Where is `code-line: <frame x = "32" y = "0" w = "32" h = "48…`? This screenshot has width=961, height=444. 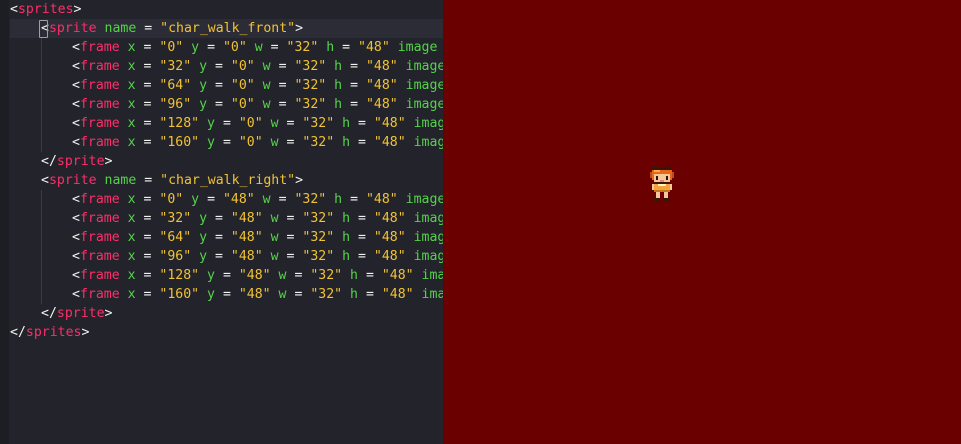
code-line: <frame x = "32" y = "0" w = "32" h = "48… is located at coordinates (226, 66).